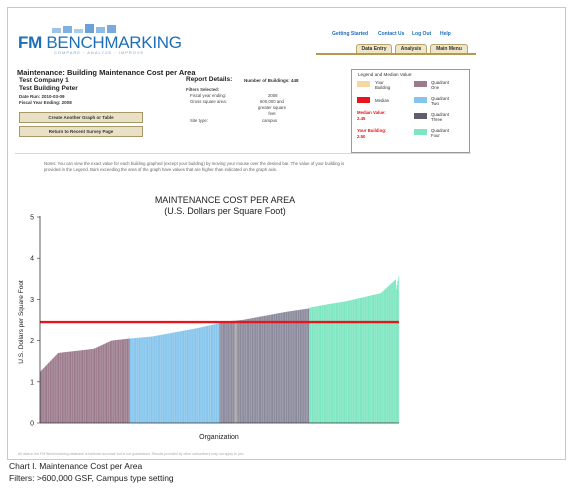  I want to click on legend-swatch-q3, so click(420, 116).